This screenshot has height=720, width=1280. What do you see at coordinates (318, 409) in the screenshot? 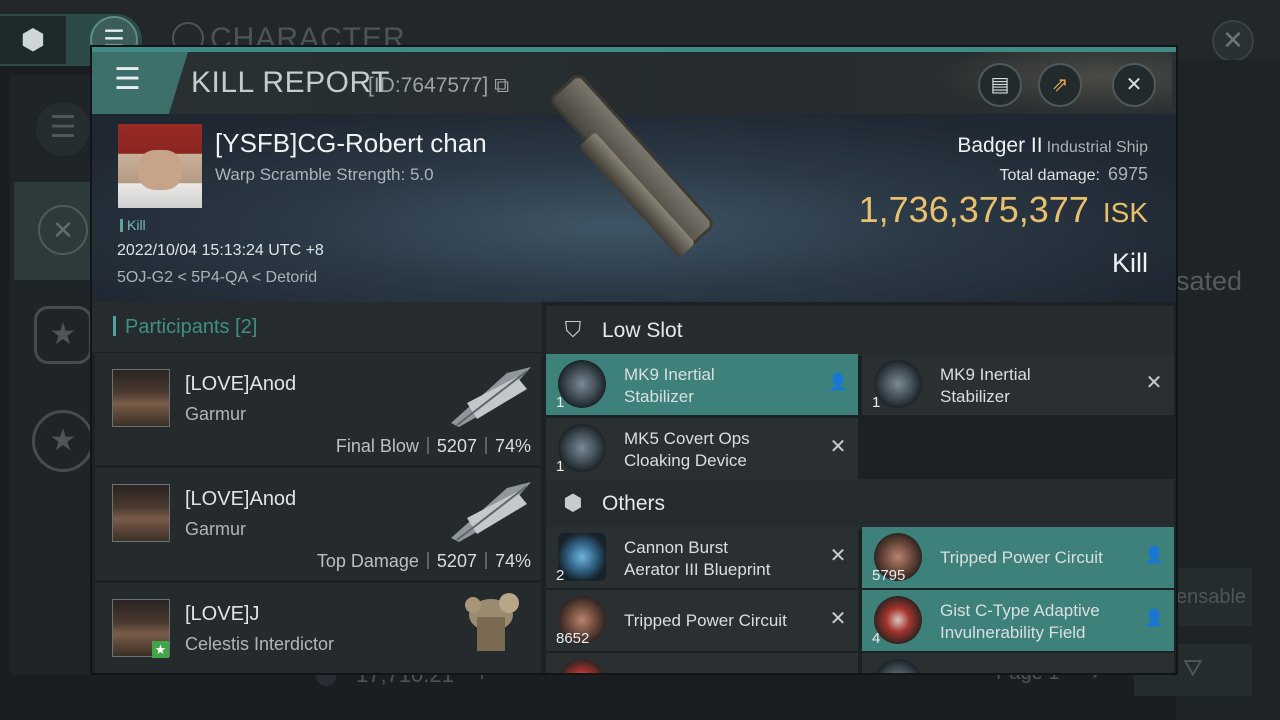
I see `participant-row: [LOVE]Anod Garmur Final Blow 5207 74%` at bounding box center [318, 409].